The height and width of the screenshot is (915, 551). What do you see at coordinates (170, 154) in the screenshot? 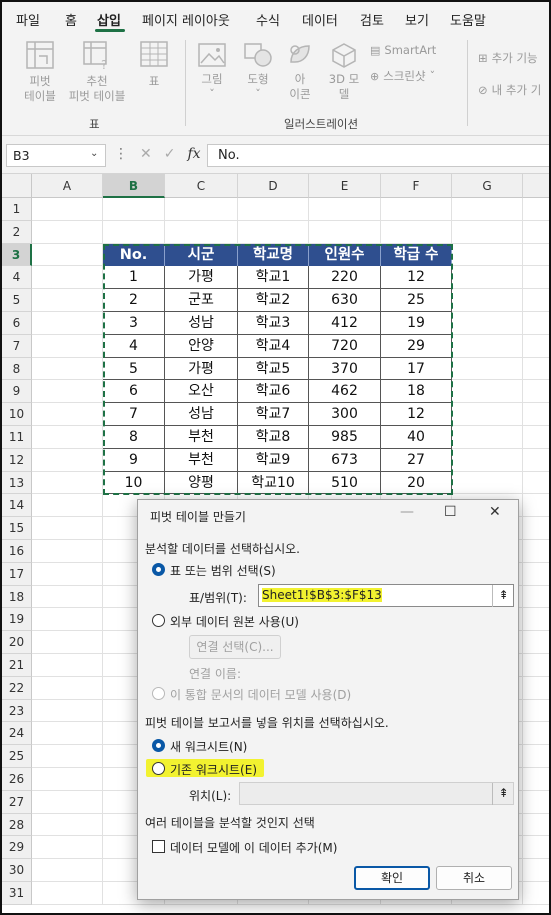
I see `enter-icon: ✓` at bounding box center [170, 154].